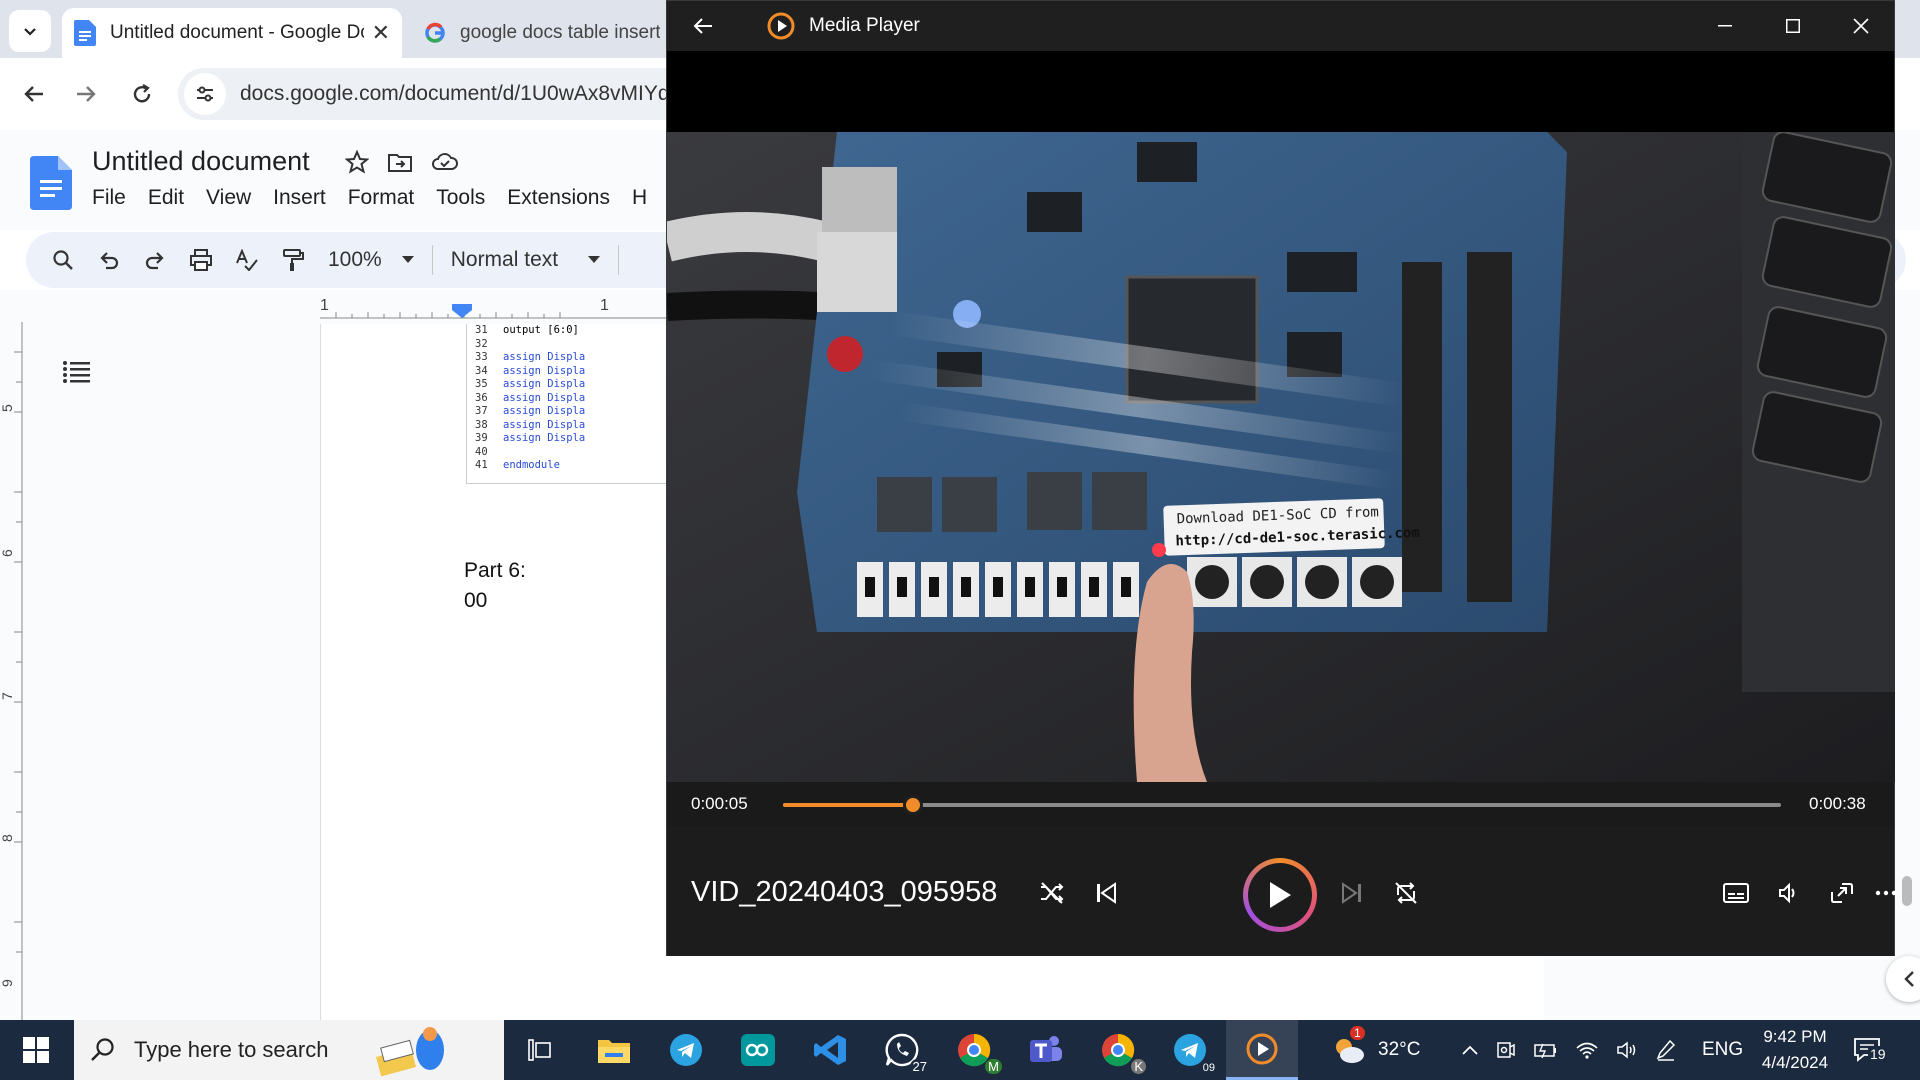 The height and width of the screenshot is (1080, 1920). I want to click on taskbar-arduino, so click(758, 1050).